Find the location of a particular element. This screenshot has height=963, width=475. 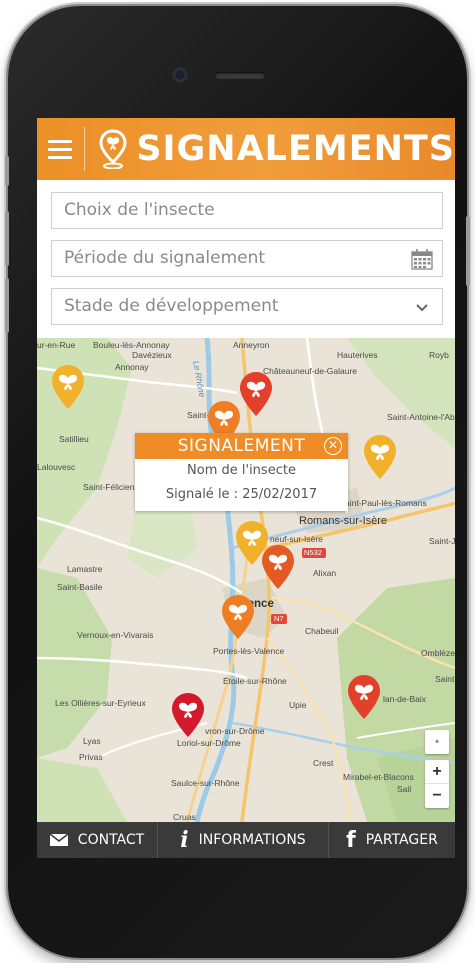

hamburger-menu-icon is located at coordinates (60, 149).